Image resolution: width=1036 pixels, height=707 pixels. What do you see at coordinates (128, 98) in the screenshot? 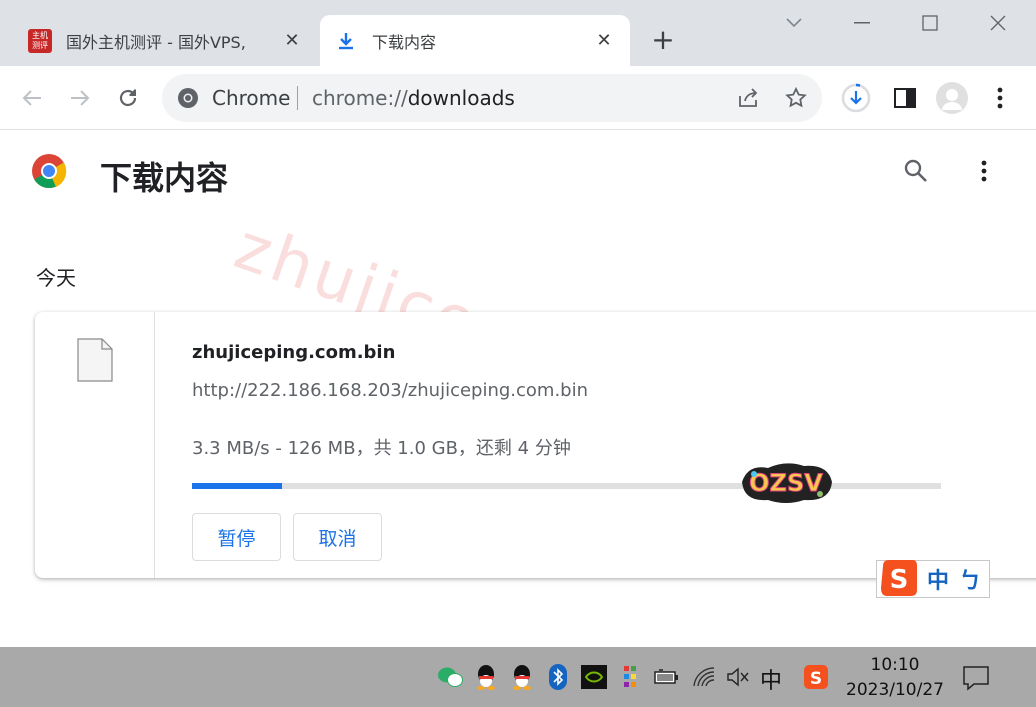
I see `reload-button` at bounding box center [128, 98].